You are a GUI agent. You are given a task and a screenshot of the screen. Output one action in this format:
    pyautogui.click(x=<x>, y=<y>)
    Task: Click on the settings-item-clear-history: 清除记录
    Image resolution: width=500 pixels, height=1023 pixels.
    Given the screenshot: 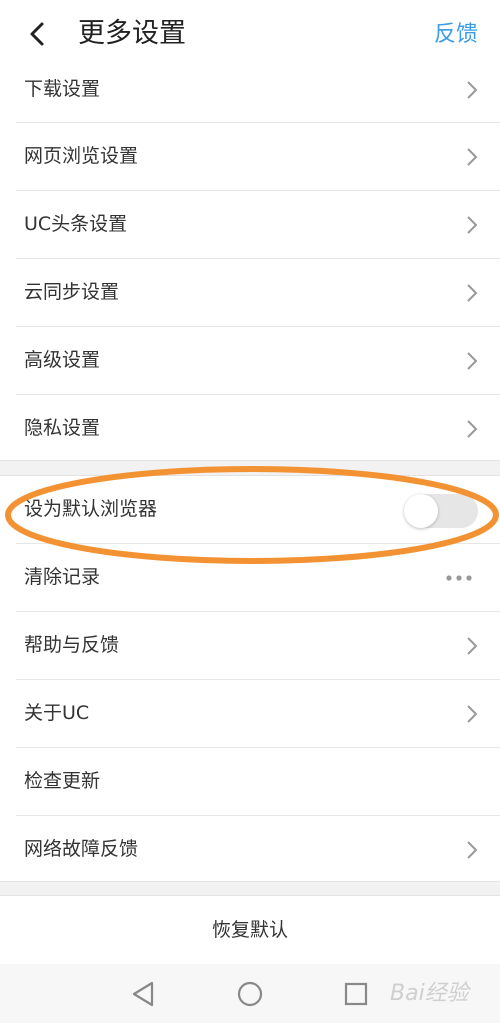 What is the action you would take?
    pyautogui.click(x=258, y=578)
    